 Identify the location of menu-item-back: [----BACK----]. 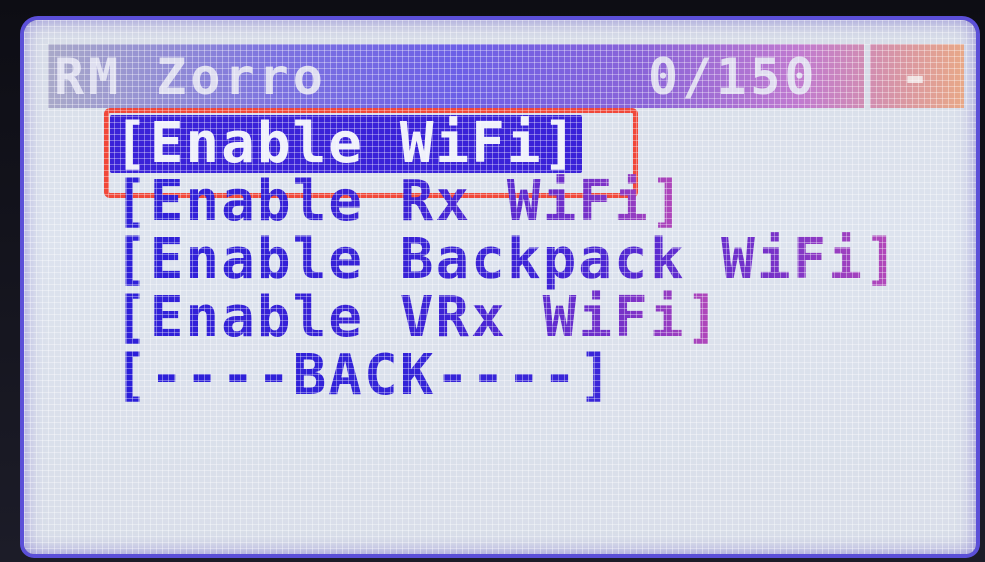
(507, 376).